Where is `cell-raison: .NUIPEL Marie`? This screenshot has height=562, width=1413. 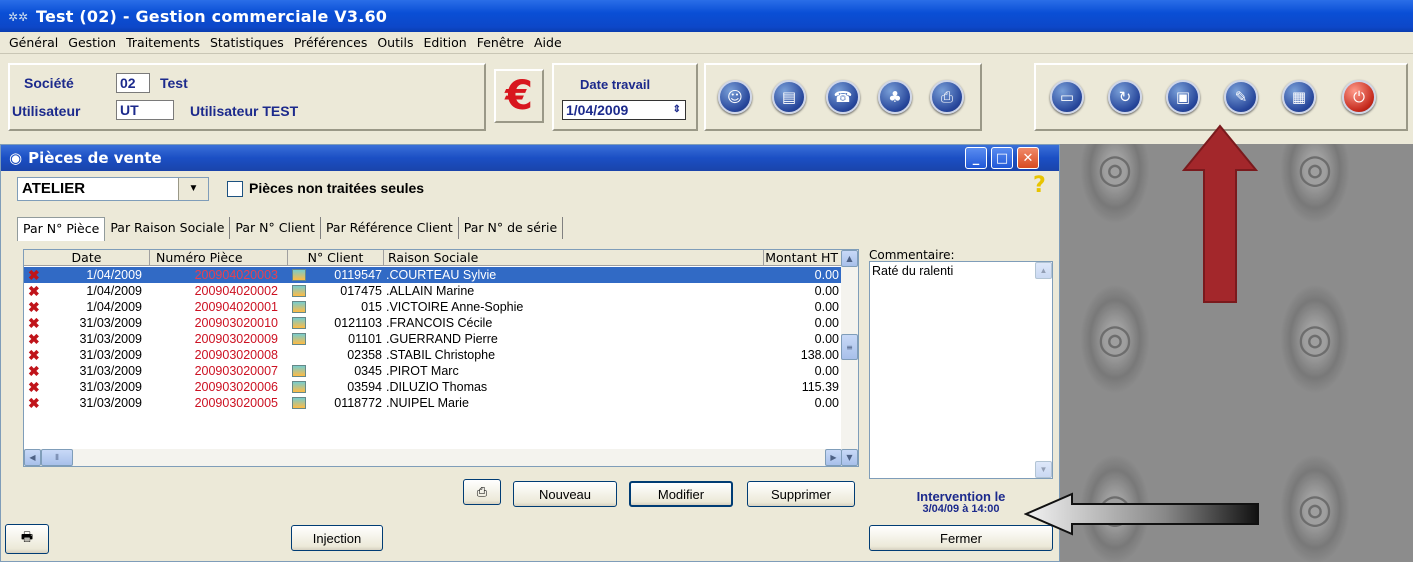
cell-raison: .NUIPEL Marie is located at coordinates (574, 403).